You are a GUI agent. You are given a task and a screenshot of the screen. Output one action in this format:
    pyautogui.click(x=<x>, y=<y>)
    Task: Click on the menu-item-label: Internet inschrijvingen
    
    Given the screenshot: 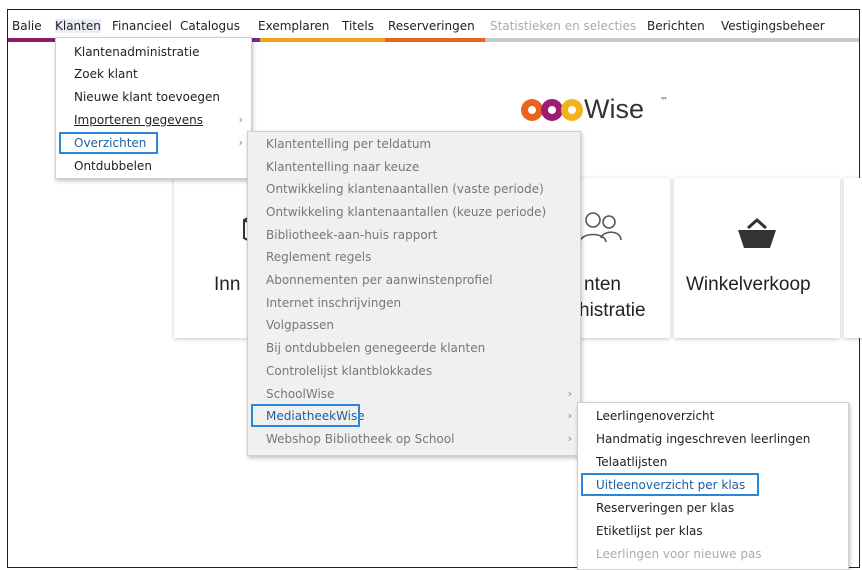 What is the action you would take?
    pyautogui.click(x=334, y=303)
    